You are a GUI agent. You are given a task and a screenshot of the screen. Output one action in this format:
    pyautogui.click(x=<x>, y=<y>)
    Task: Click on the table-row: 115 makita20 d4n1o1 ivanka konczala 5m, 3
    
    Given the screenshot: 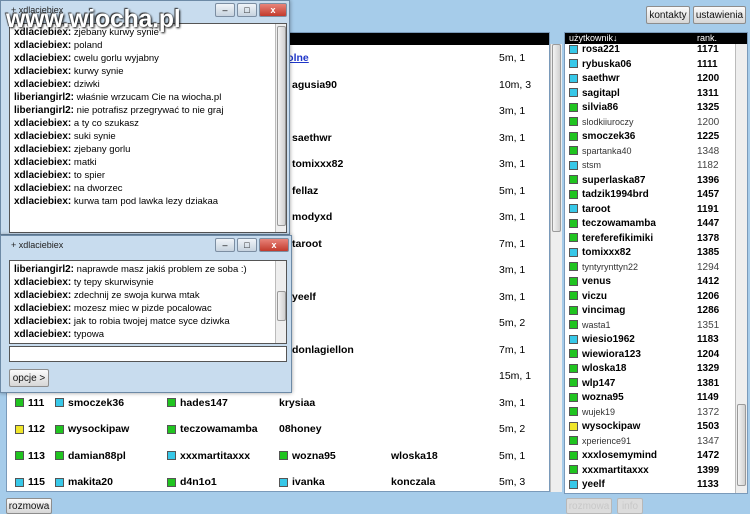 What is the action you would take?
    pyautogui.click(x=278, y=480)
    